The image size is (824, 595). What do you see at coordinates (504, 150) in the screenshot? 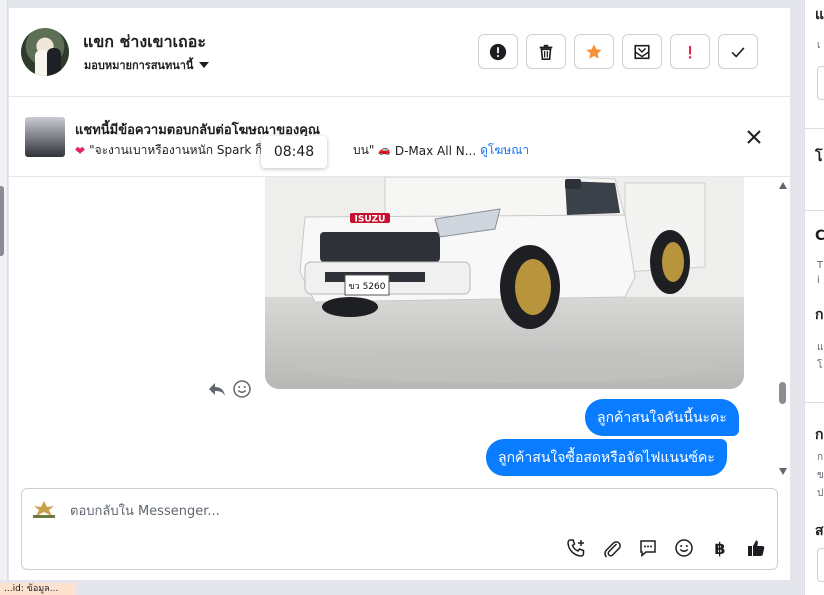
I see `view-ad-link: ดูโฆษณา` at bounding box center [504, 150].